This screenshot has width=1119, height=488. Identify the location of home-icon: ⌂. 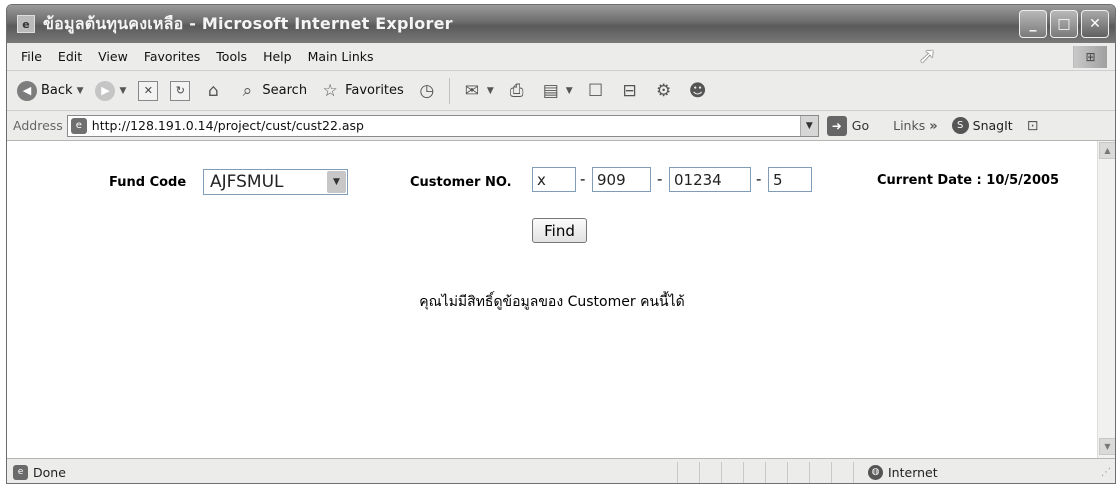
(213, 90).